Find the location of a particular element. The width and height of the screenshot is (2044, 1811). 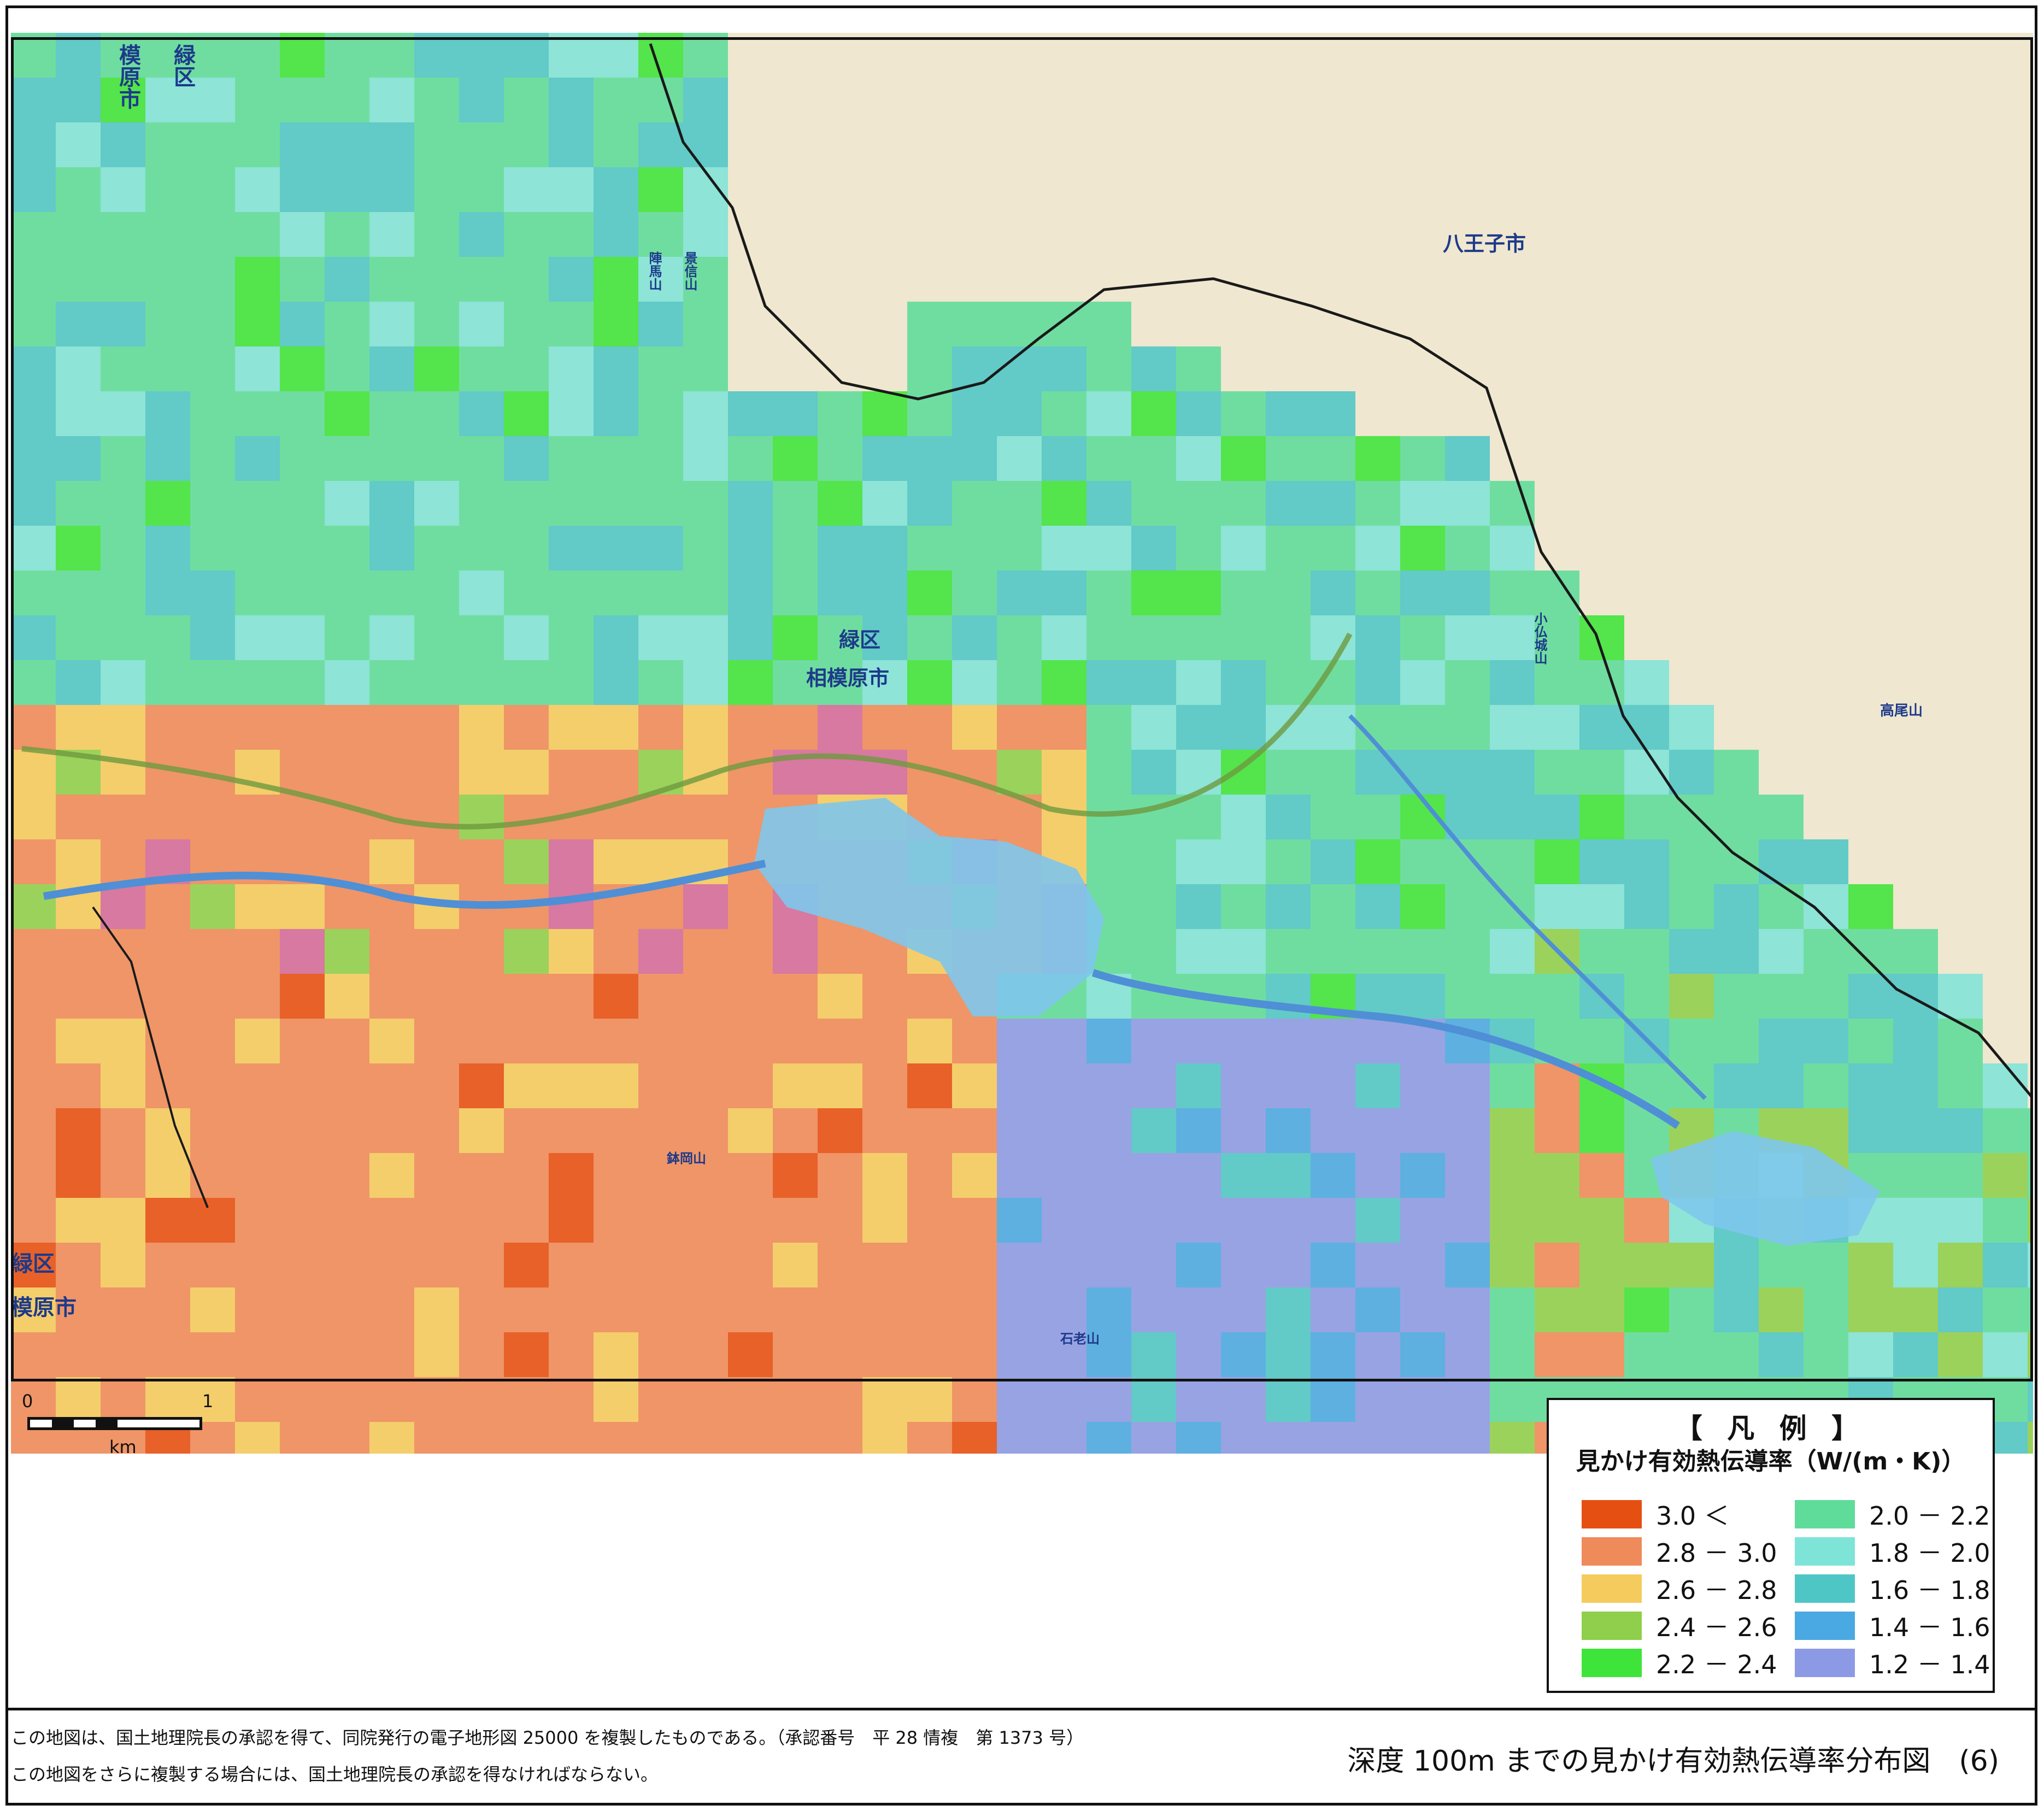

legend-title: 【 凡 例 】 is located at coordinates (1771, 1428).